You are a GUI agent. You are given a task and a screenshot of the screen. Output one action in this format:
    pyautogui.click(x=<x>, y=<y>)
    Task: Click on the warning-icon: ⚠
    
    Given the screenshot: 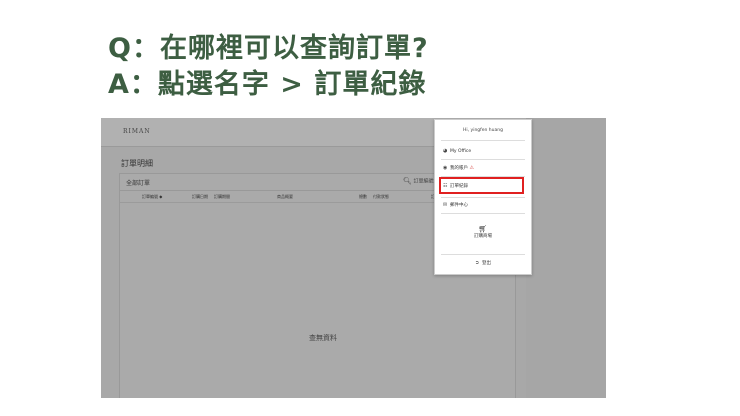 What is the action you would take?
    pyautogui.click(x=471, y=168)
    